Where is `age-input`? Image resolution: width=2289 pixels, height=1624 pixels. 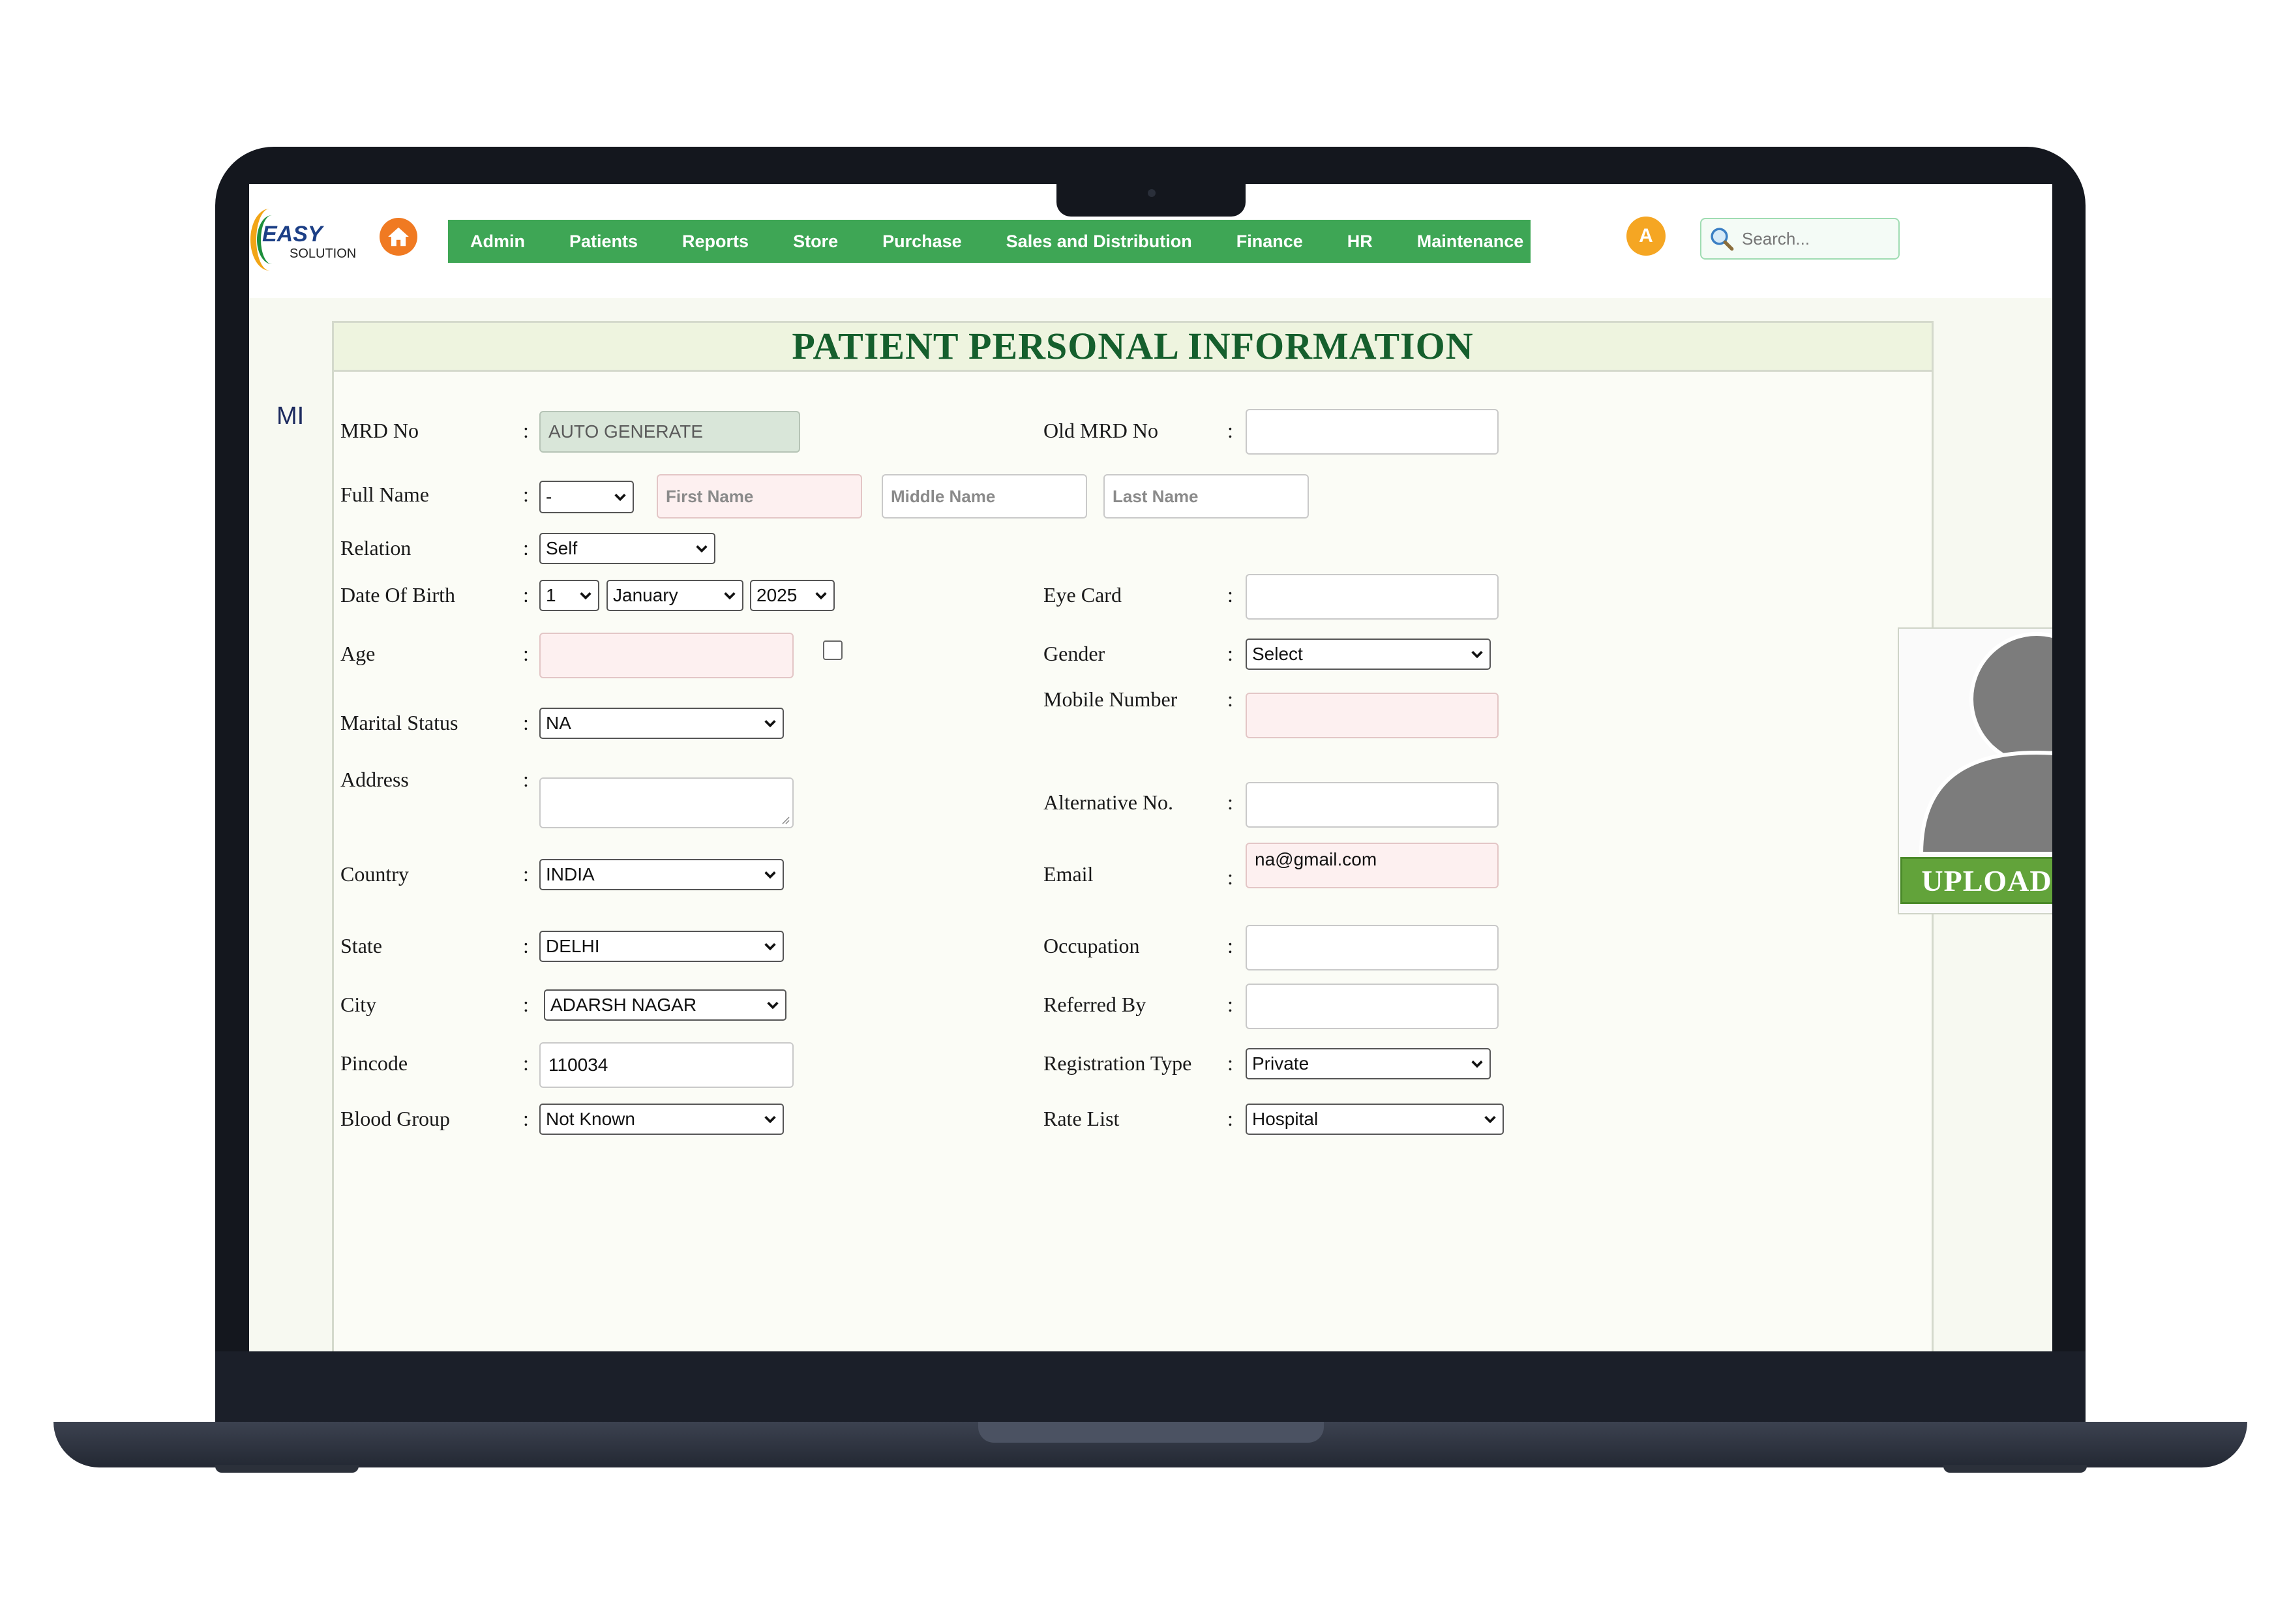
age-input is located at coordinates (666, 655).